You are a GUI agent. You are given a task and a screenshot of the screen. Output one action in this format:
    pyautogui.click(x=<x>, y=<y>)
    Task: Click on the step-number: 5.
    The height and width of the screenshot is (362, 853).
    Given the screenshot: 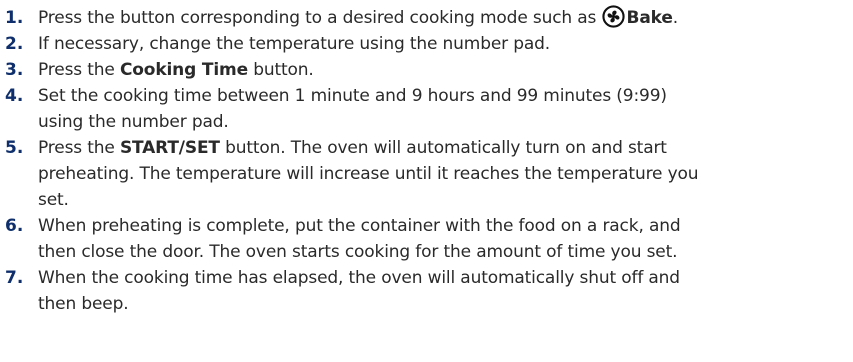 What is the action you would take?
    pyautogui.click(x=14, y=148)
    